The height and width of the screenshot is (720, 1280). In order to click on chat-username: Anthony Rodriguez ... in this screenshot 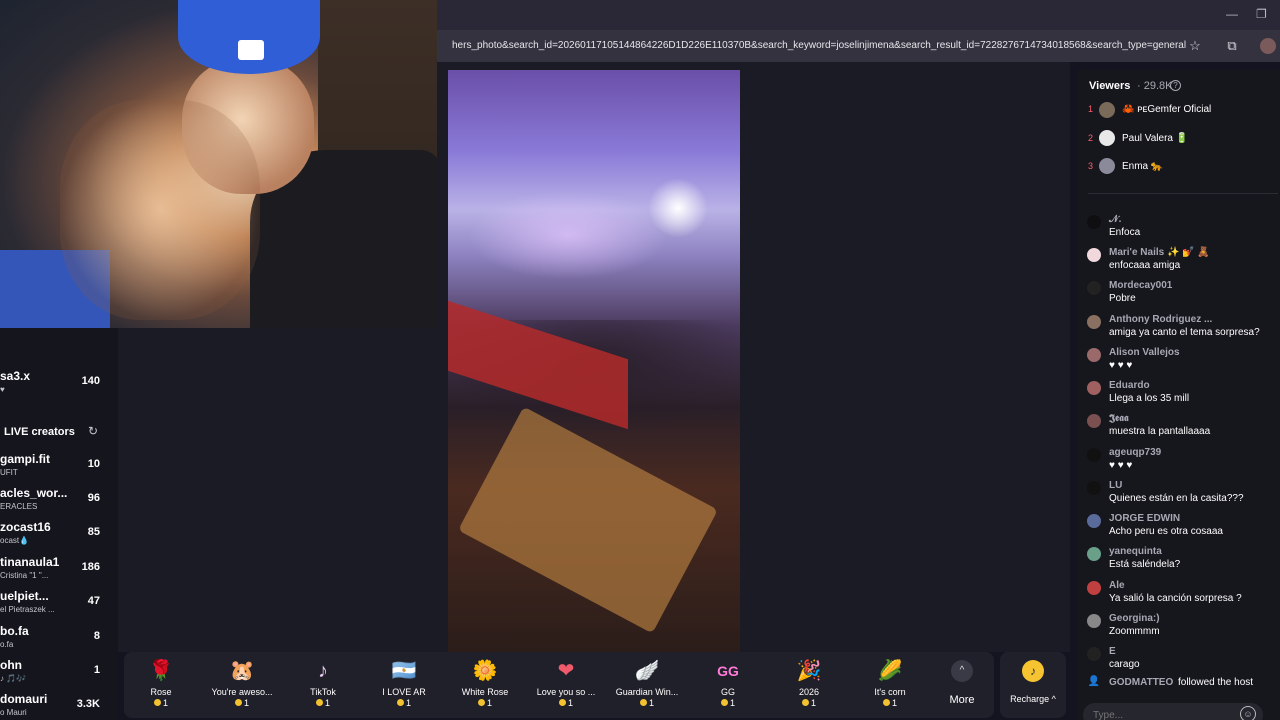, I will do `click(1160, 319)`.